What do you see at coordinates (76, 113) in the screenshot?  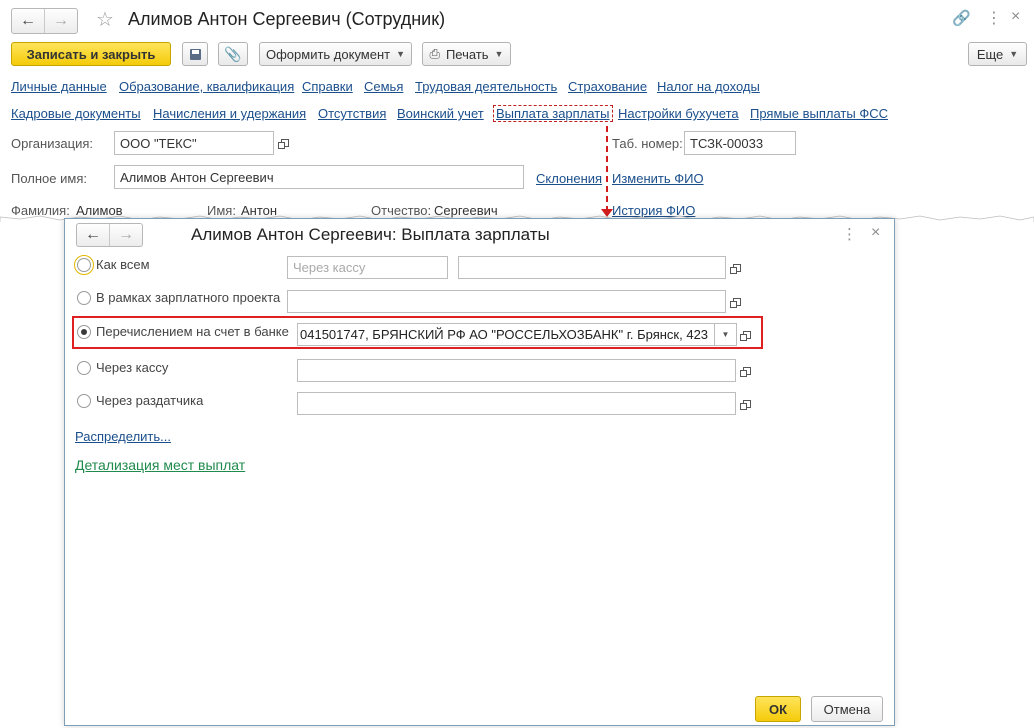 I see `link-hr-documents: Кадровые документы` at bounding box center [76, 113].